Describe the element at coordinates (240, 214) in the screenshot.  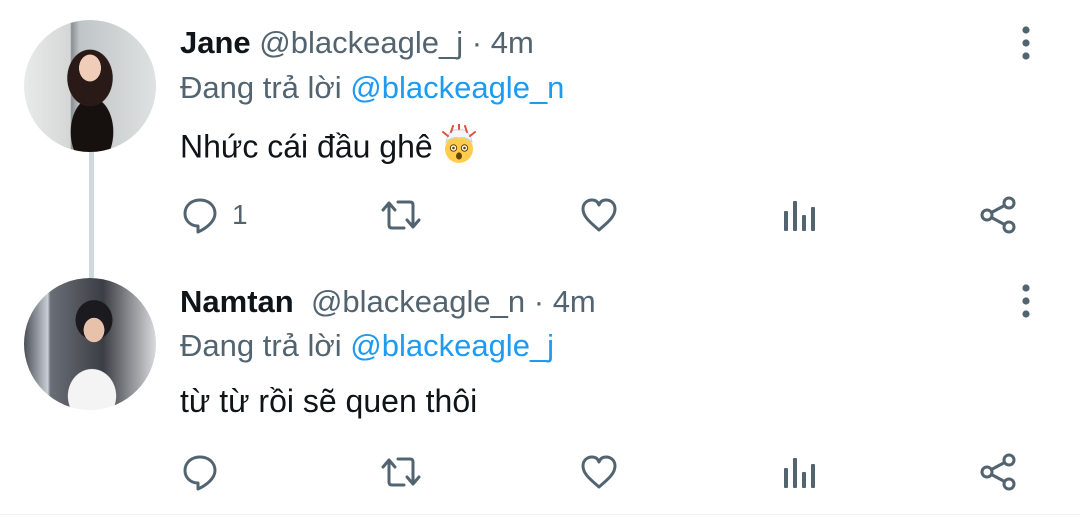
I see `reply-count: 1` at that location.